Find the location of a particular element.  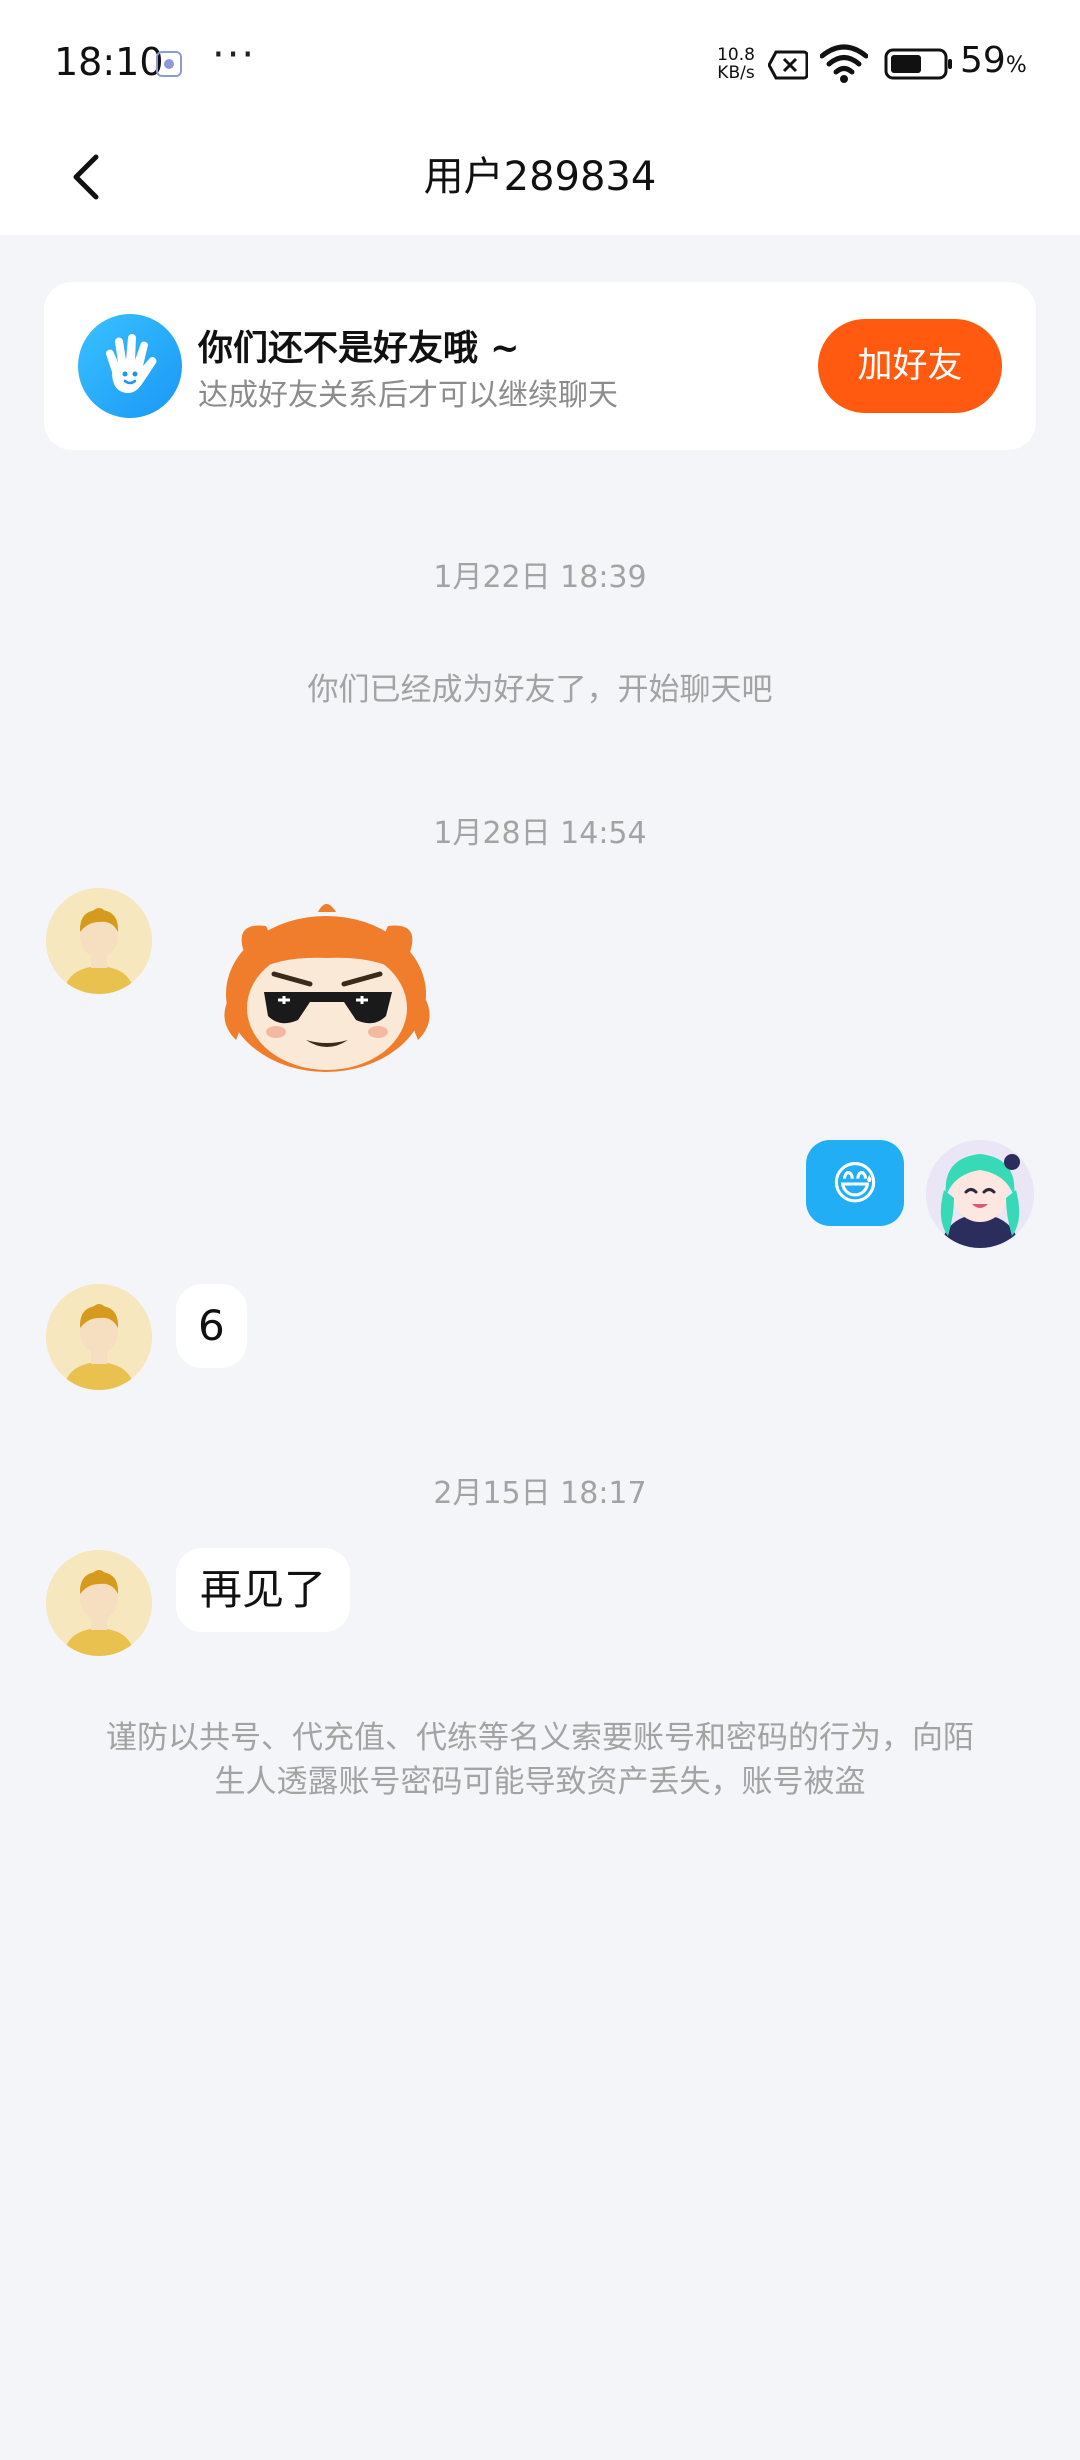

timestamp: 1月22日 18:39 is located at coordinates (540, 577).